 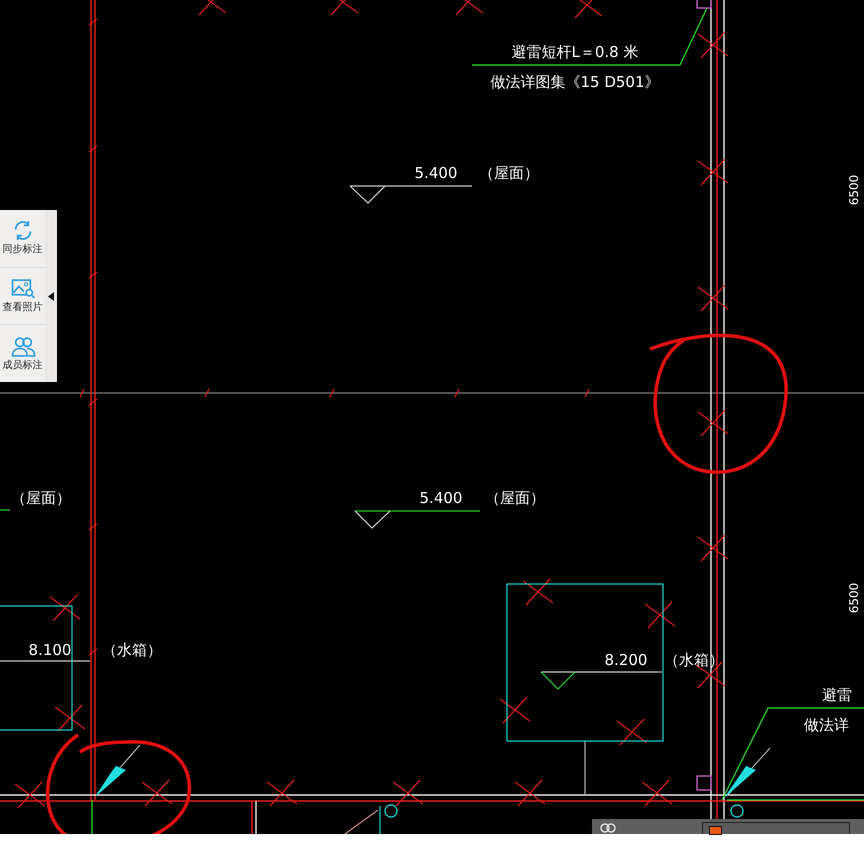 What do you see at coordinates (626, 660) in the screenshot?
I see `elevation-label: 8.200` at bounding box center [626, 660].